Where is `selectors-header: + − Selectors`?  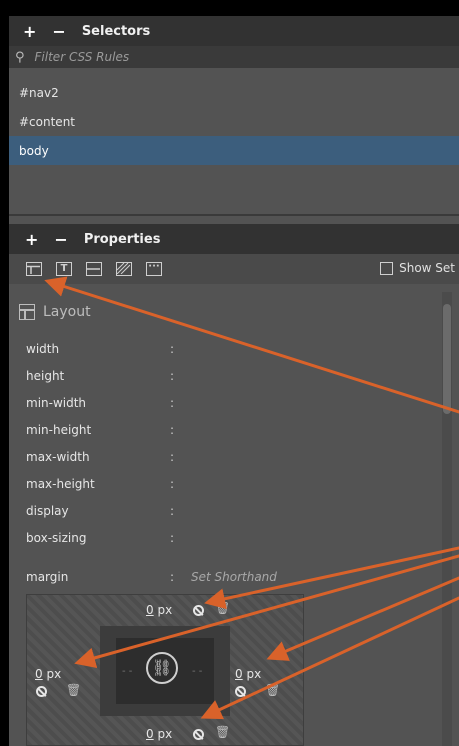
selectors-header: + − Selectors is located at coordinates (234, 31).